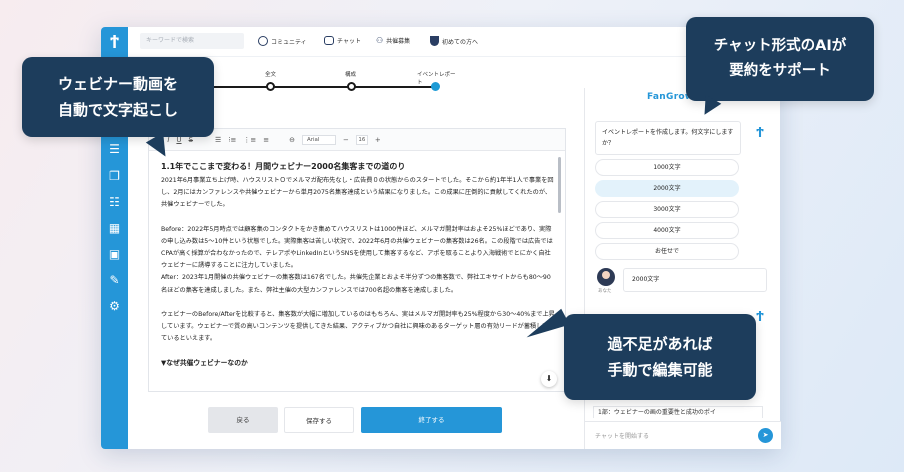 The image size is (904, 472). I want to click on nav-community: コミュニティ, so click(282, 41).